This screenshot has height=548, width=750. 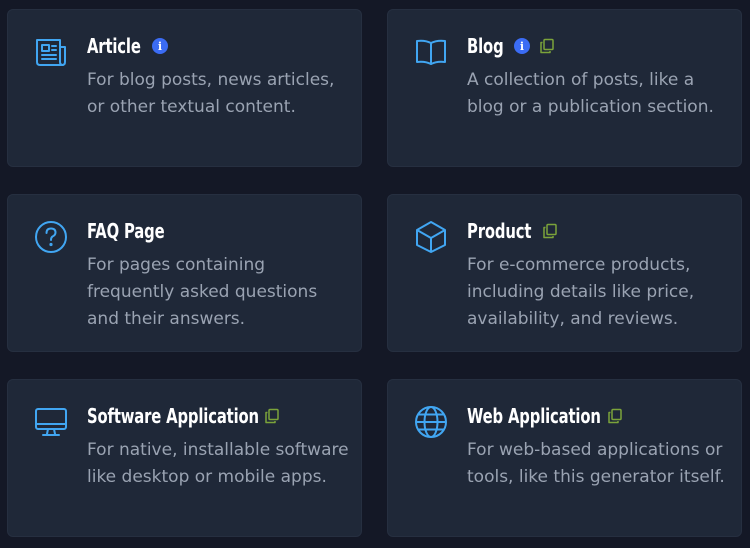 I want to click on card-title-row: Article i, so click(x=127, y=46).